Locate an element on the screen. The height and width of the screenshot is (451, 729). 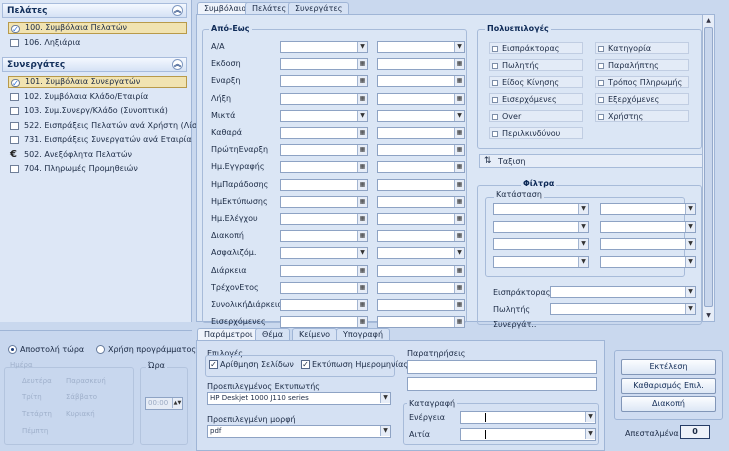
multi-checkbox: Εισπράκτορας is located at coordinates (536, 48).